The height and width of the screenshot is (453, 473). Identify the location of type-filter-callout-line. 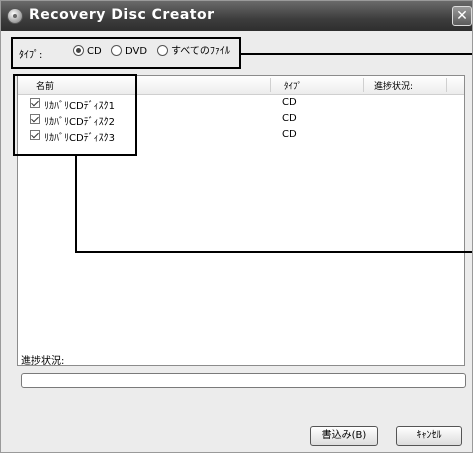
(356, 54).